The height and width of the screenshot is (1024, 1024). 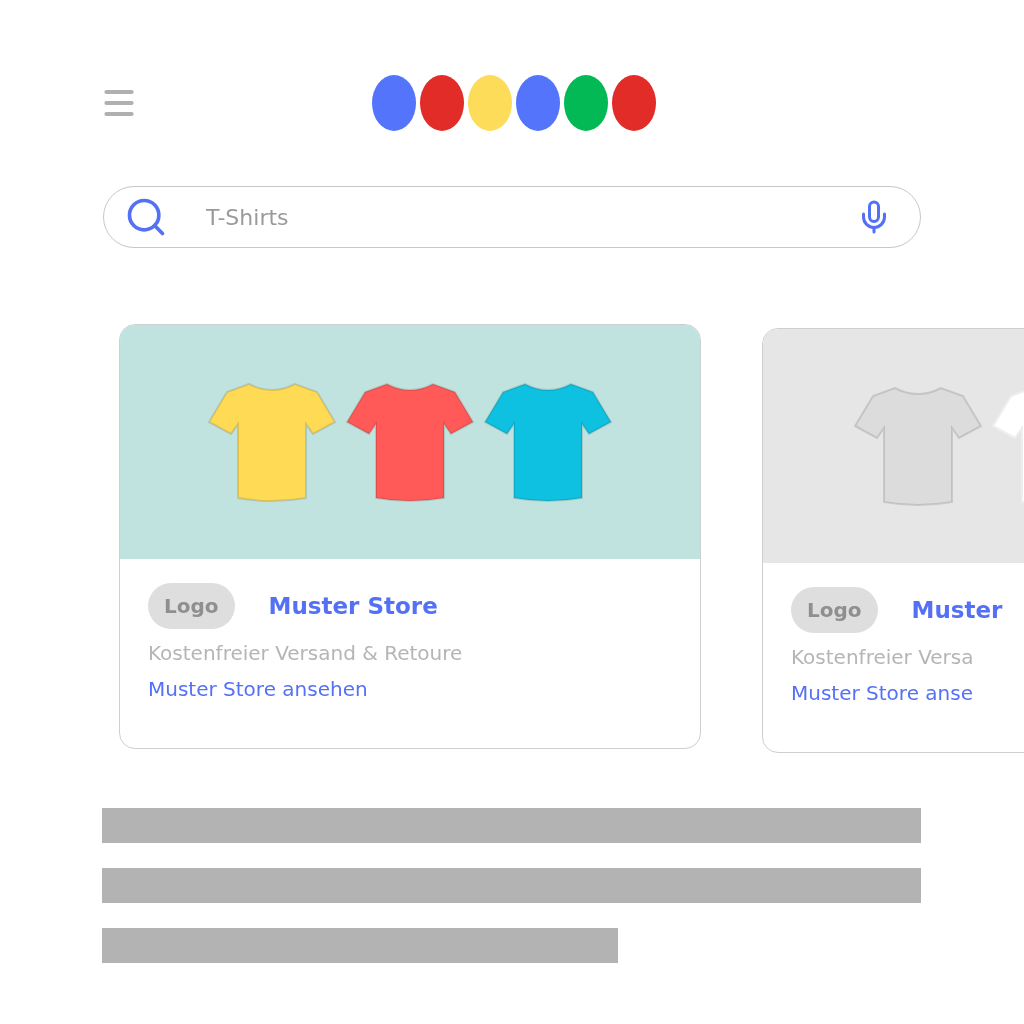 What do you see at coordinates (882, 693) in the screenshot?
I see `store-link: Muster Store anse` at bounding box center [882, 693].